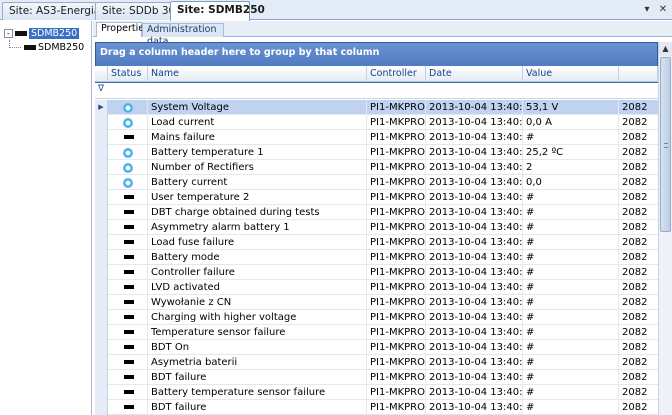 The width and height of the screenshot is (672, 415). I want to click on scroll-thumb, so click(665, 144).